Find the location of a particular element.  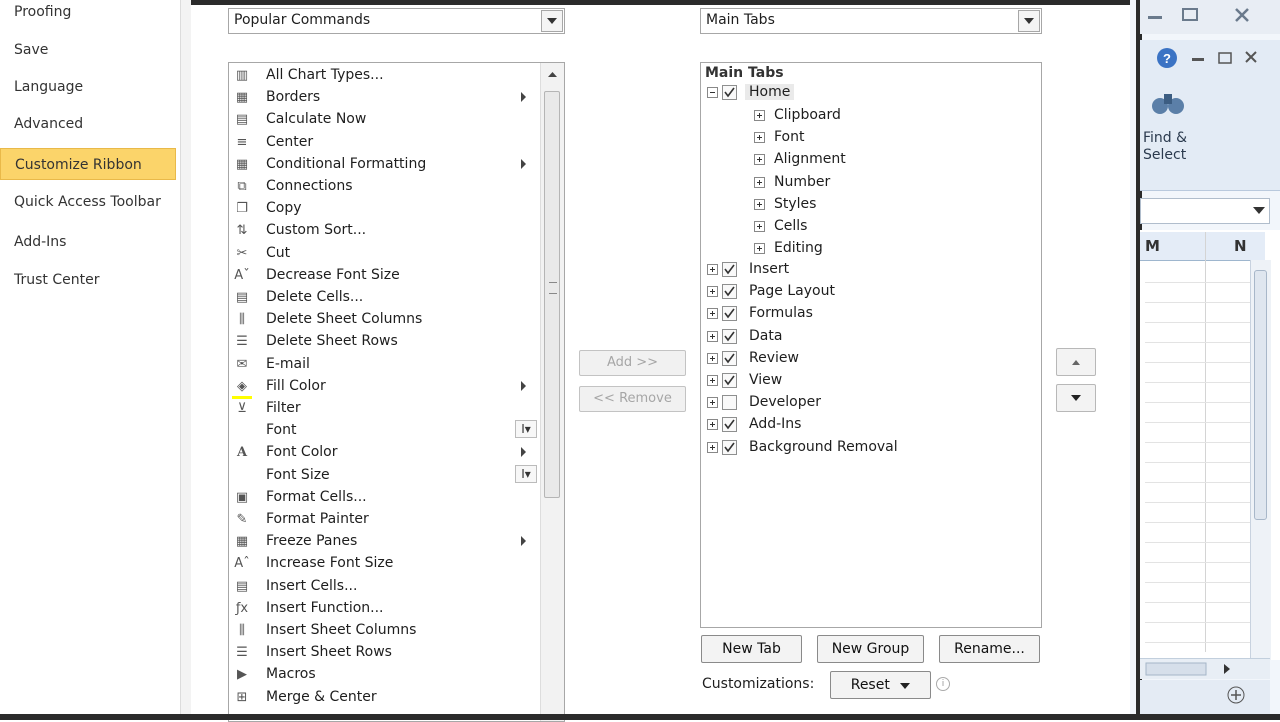

new-tab-button: New Tab is located at coordinates (751, 649).